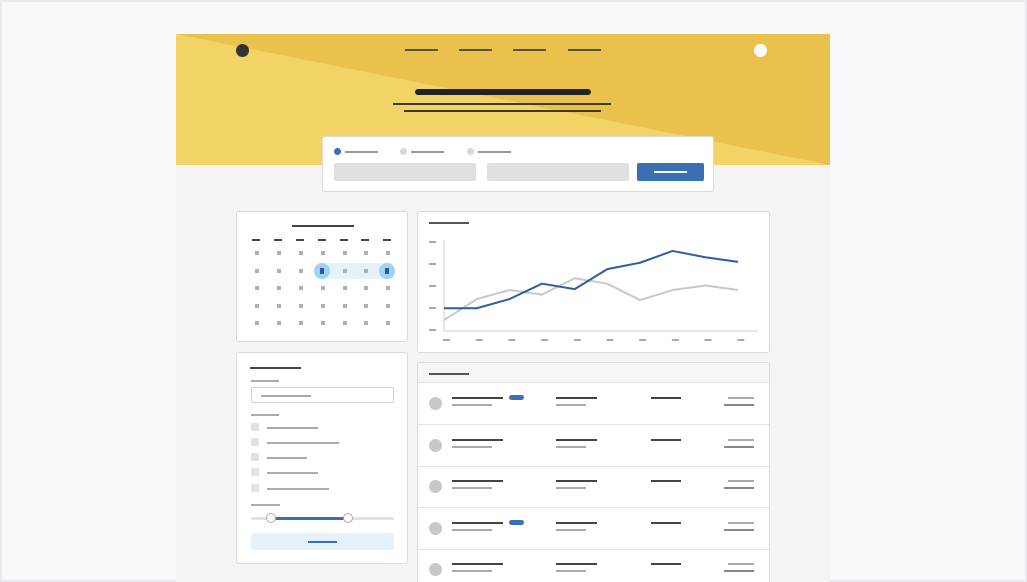 Image resolution: width=1027 pixels, height=582 pixels. What do you see at coordinates (741, 481) in the screenshot?
I see `row-col4-value` at bounding box center [741, 481].